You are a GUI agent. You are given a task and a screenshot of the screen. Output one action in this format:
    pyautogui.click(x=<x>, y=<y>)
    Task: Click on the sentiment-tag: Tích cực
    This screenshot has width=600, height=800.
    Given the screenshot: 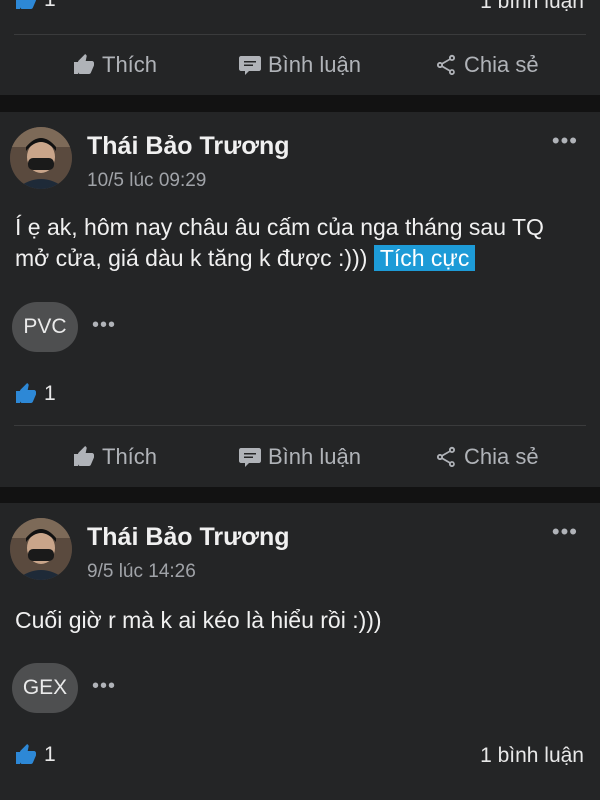 What is the action you would take?
    pyautogui.click(x=424, y=258)
    